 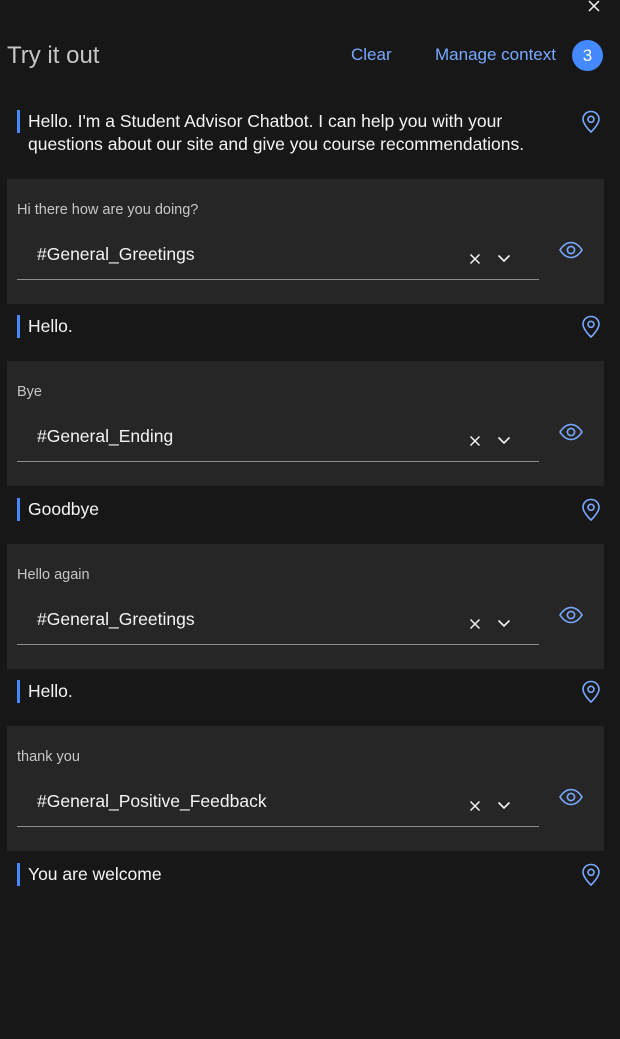 I want to click on bot-message: You are welcome, so click(x=310, y=875).